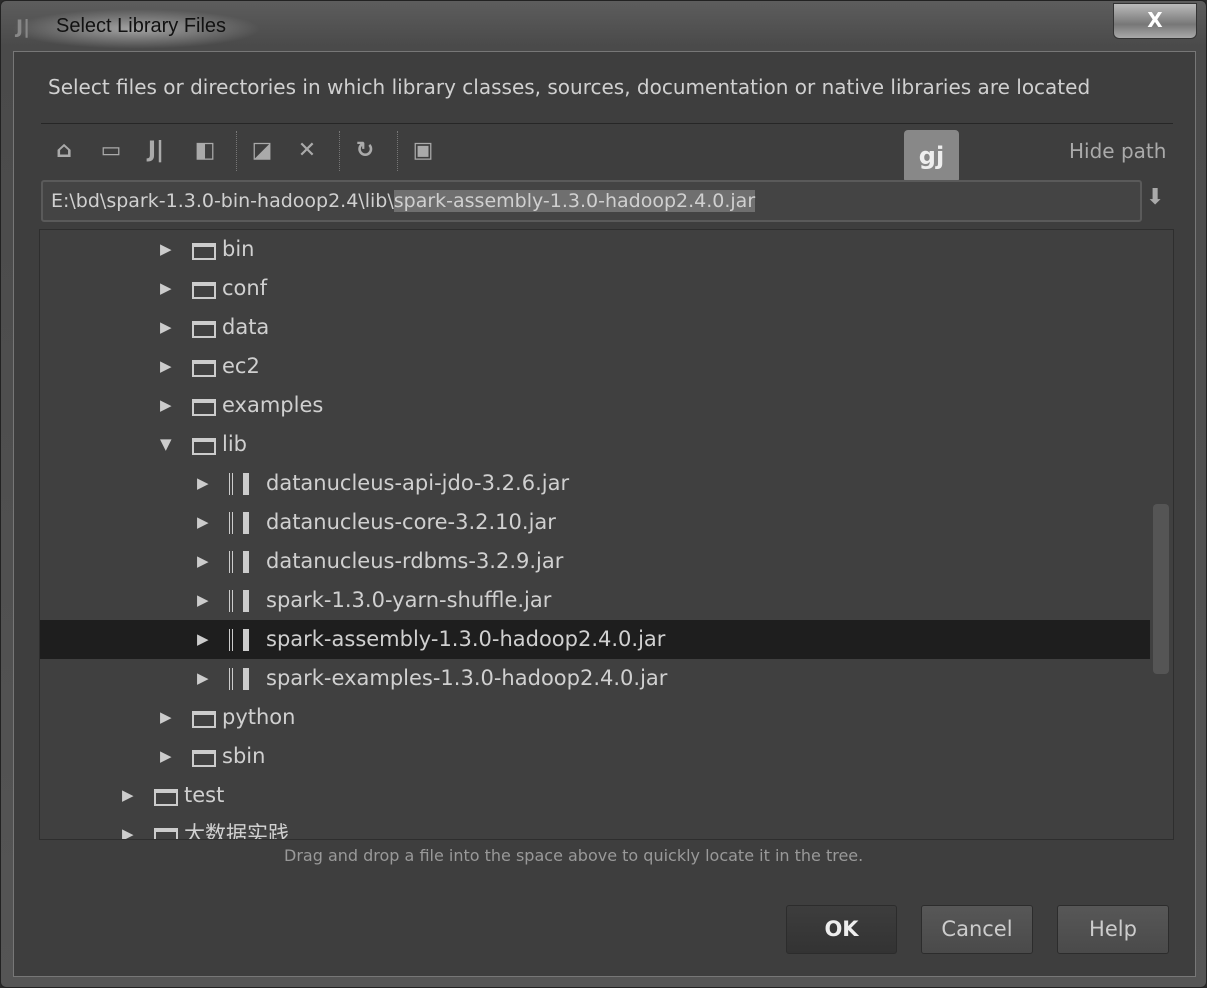 The image size is (1207, 988). What do you see at coordinates (1158, 200) in the screenshot?
I see `download-icon: ⬇` at bounding box center [1158, 200].